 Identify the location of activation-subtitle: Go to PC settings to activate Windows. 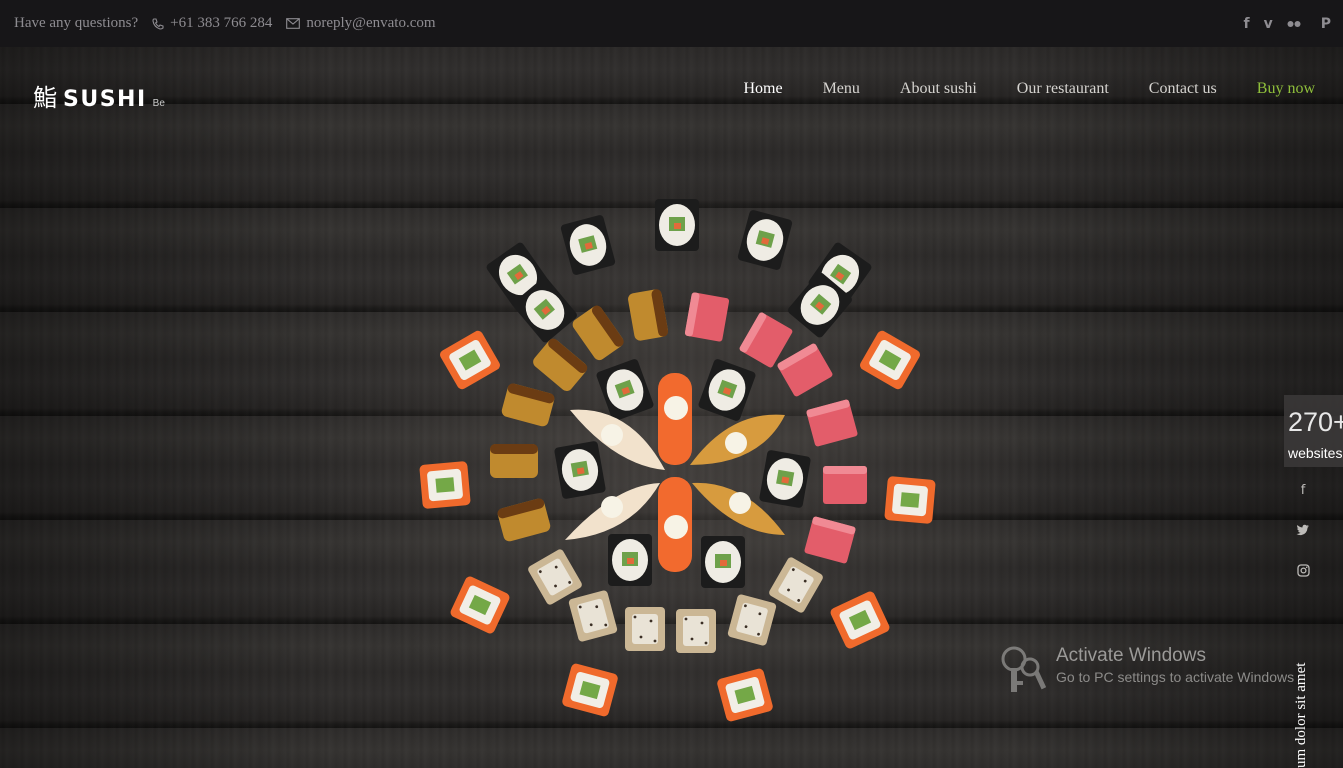
(1175, 677).